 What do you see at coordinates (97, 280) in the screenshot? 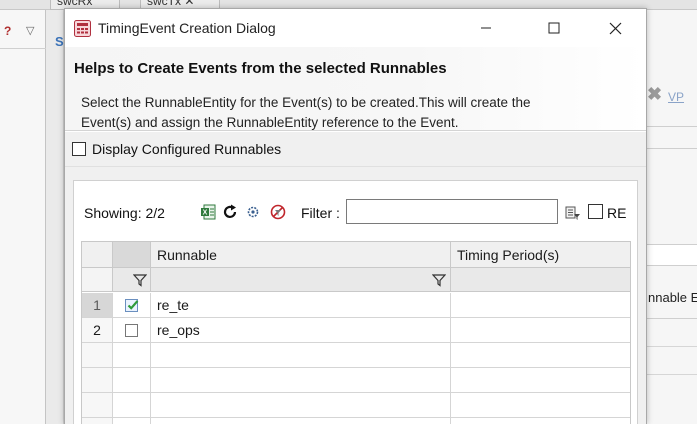
I see `filter-row-corner` at bounding box center [97, 280].